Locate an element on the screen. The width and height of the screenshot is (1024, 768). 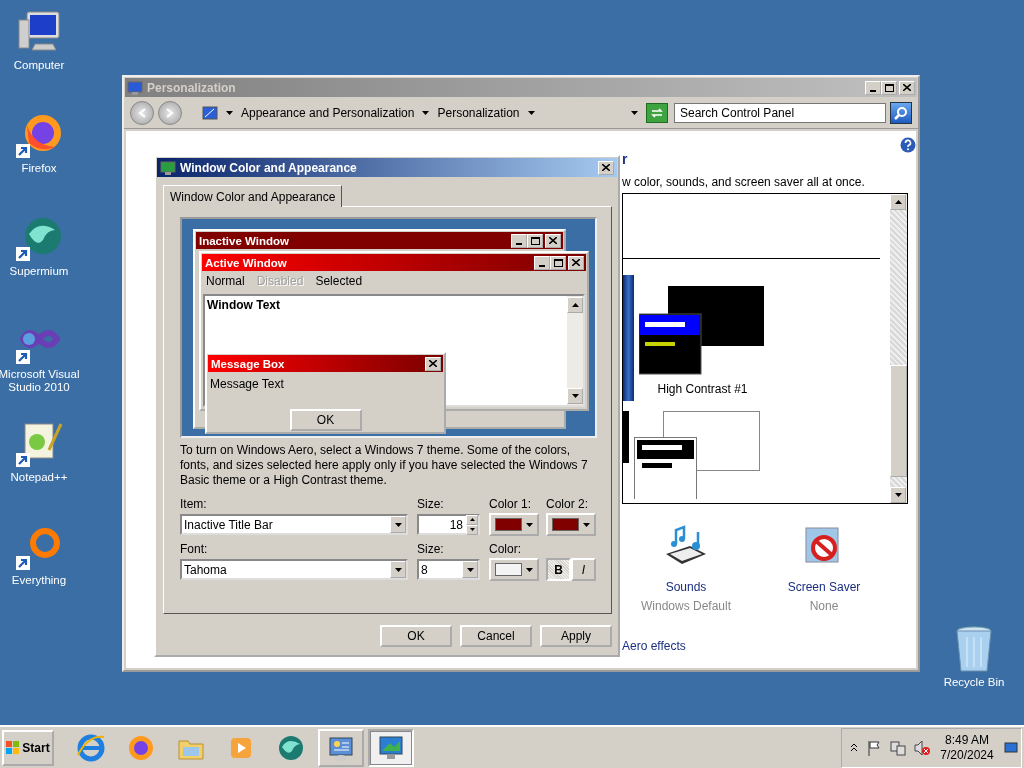
window-title: Personalization is located at coordinates (192, 87).